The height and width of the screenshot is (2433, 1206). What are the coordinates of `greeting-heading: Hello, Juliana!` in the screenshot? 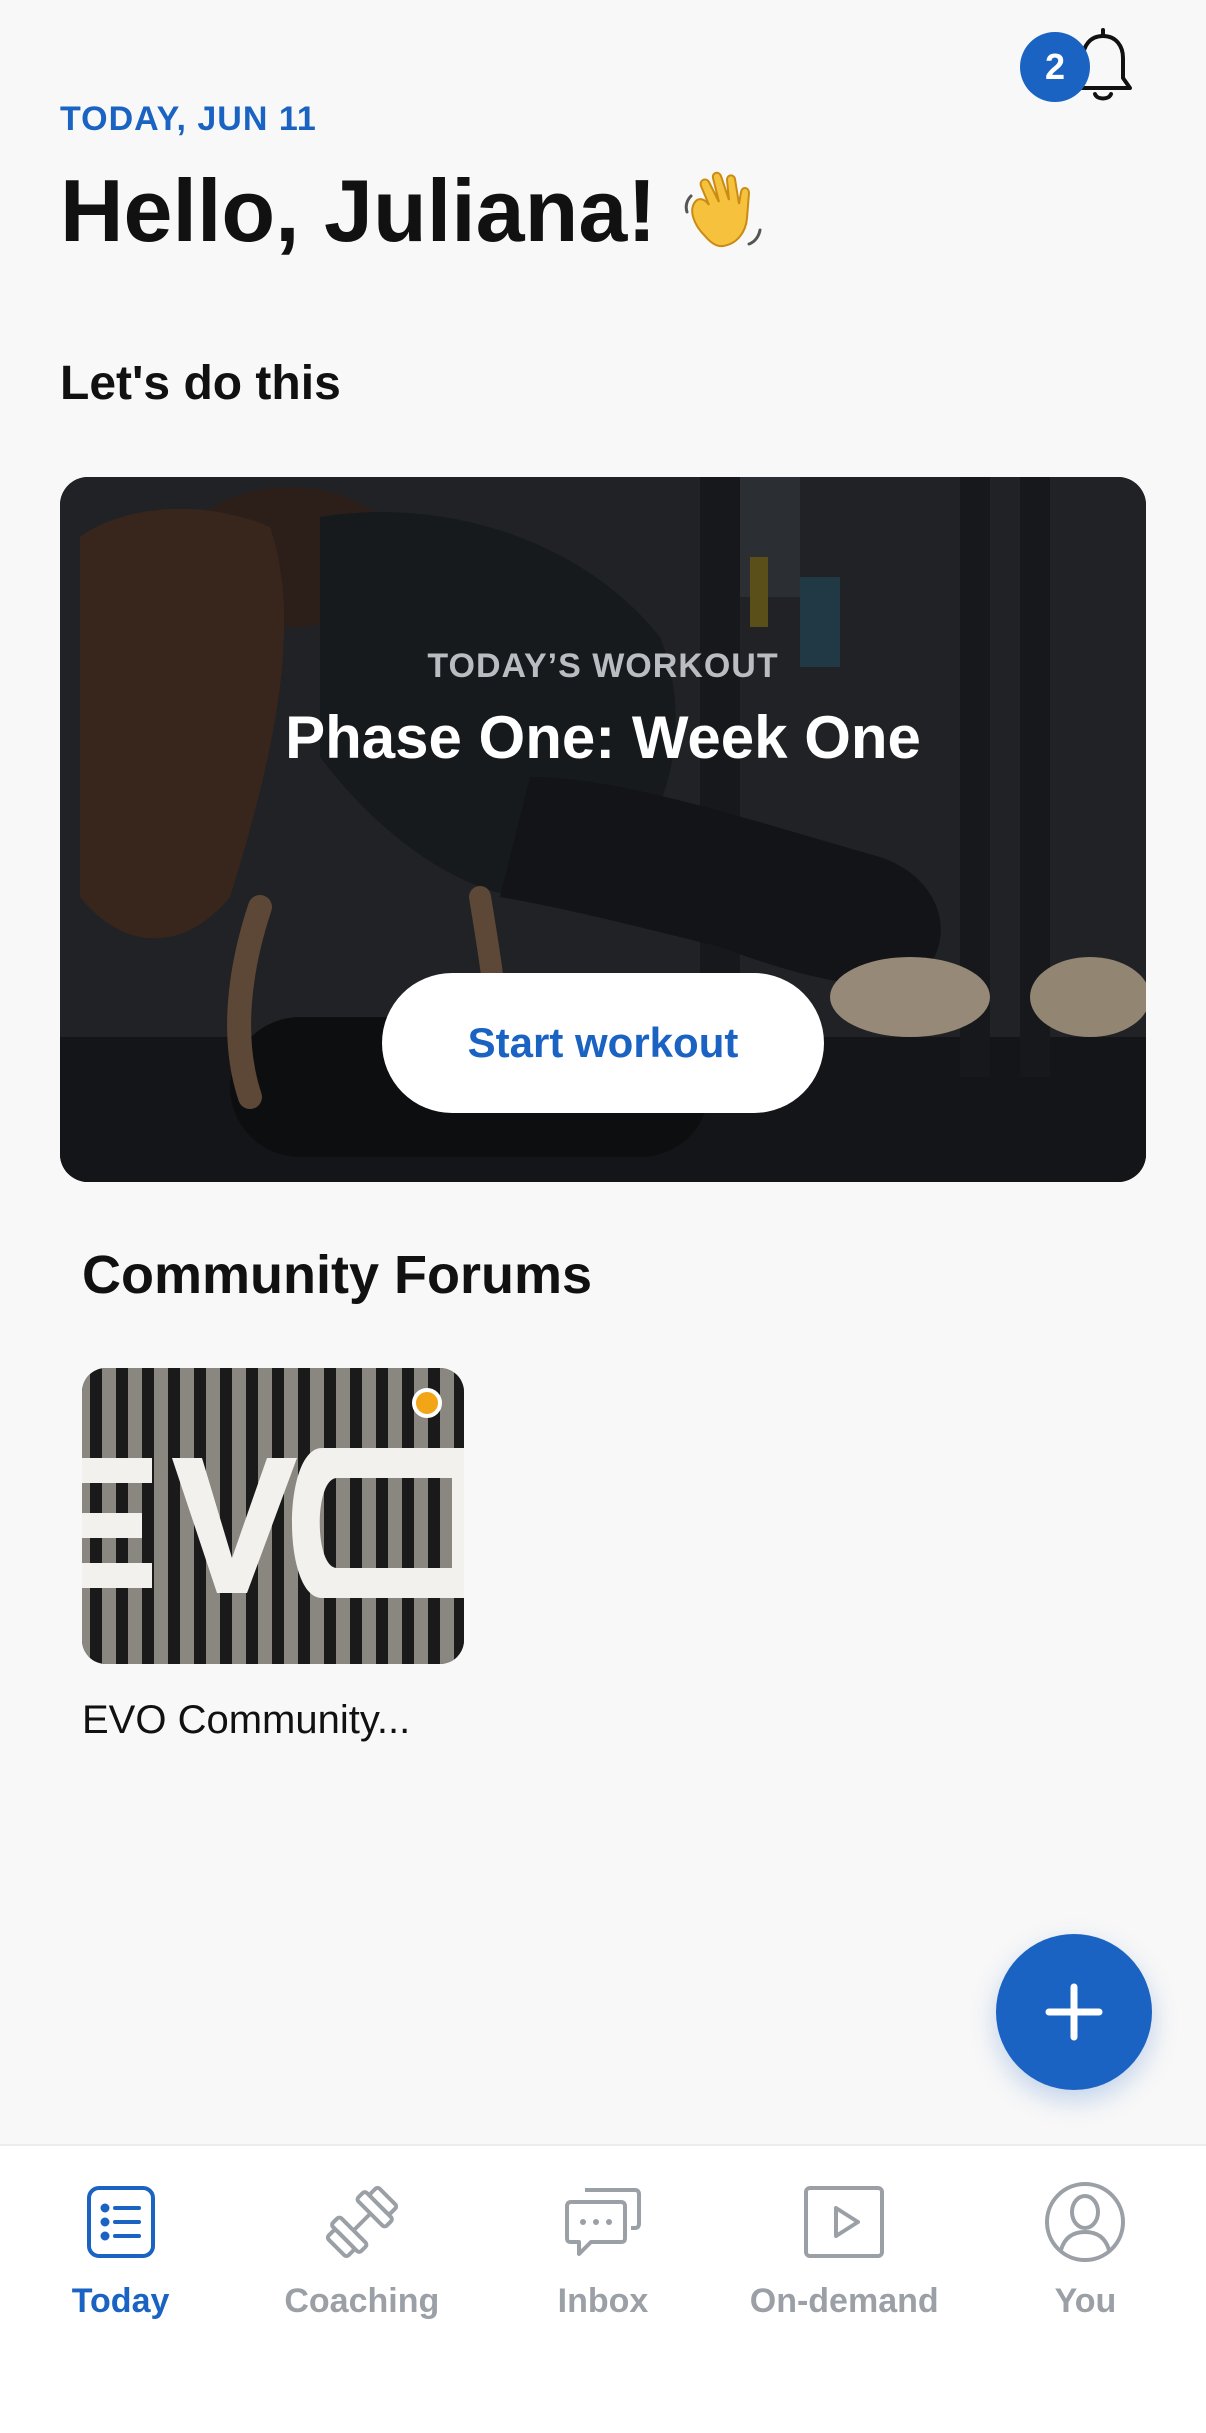 It's located at (414, 211).